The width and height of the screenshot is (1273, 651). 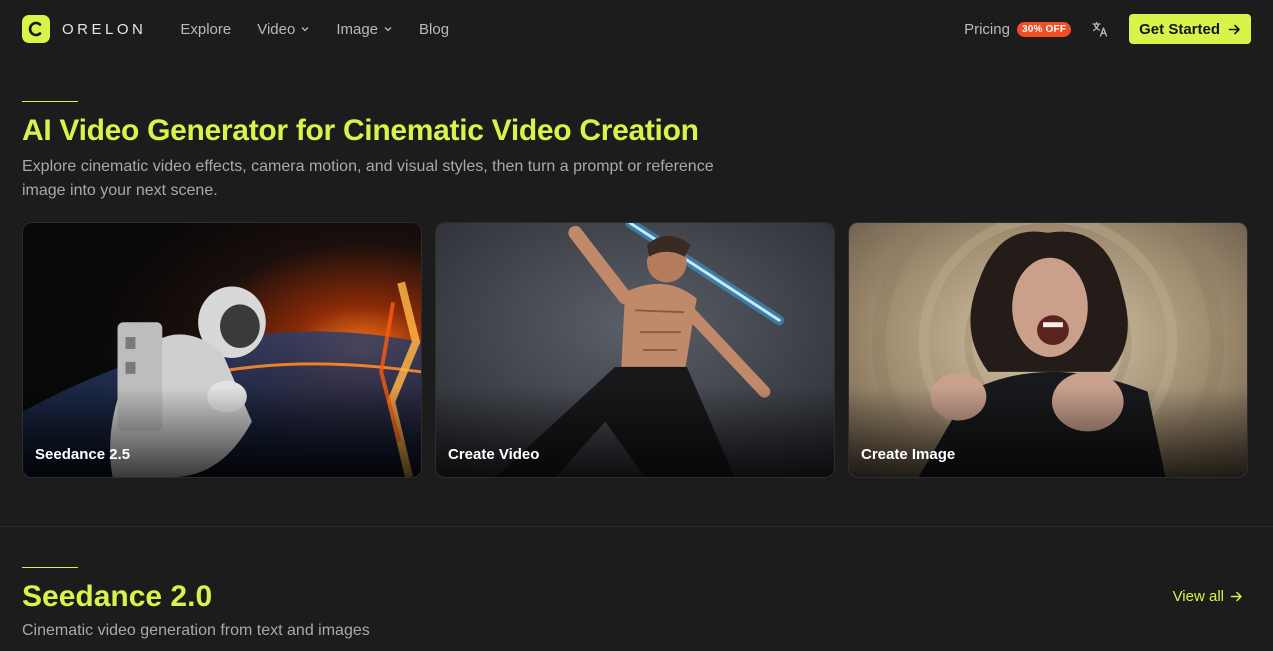 What do you see at coordinates (987, 29) in the screenshot?
I see `pricing-label: Pricing` at bounding box center [987, 29].